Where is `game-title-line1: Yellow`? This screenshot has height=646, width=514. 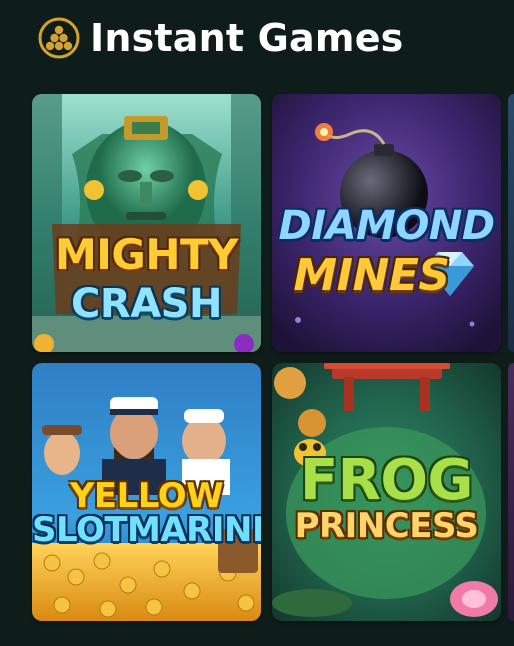
game-title-line1: Yellow is located at coordinates (146, 496).